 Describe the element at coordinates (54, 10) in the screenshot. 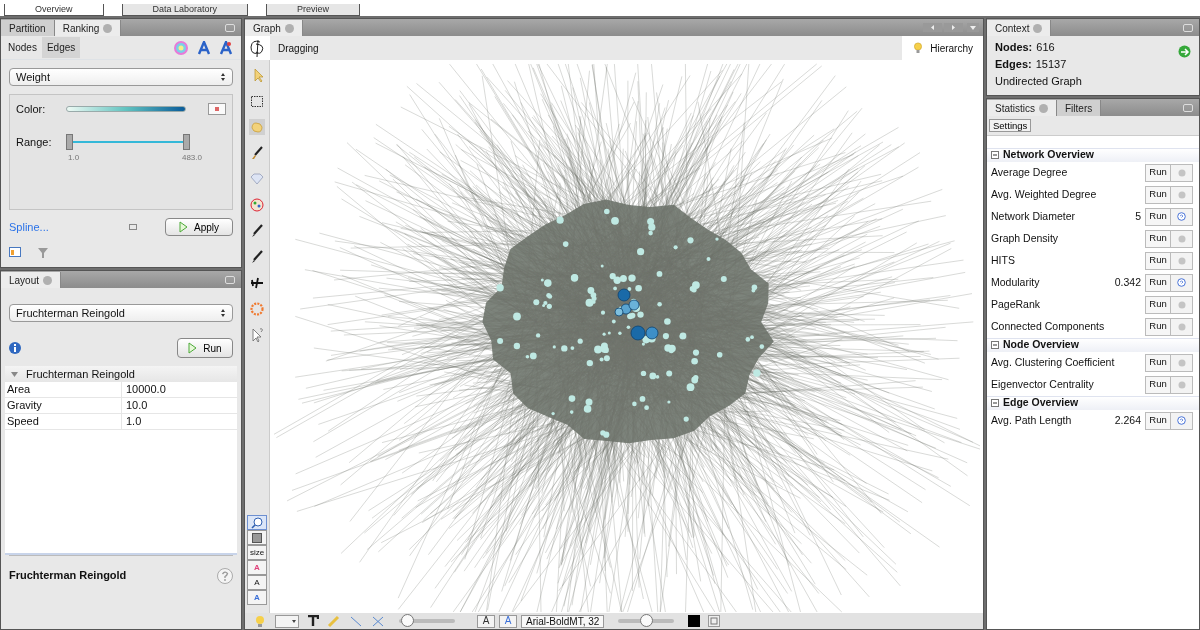

I see `workspace-tab: Overview` at that location.